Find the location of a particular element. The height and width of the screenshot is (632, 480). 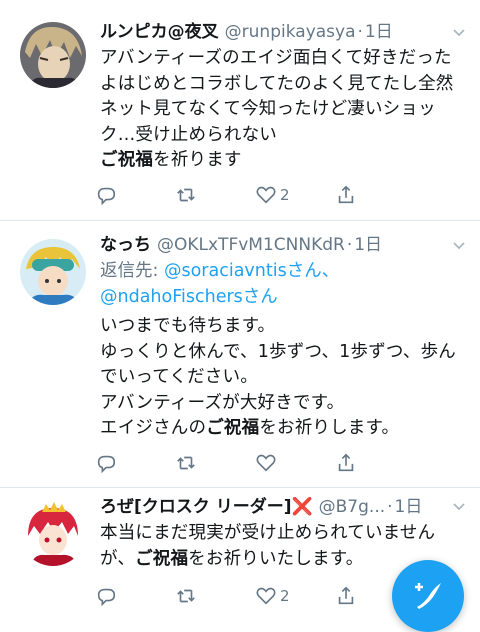

tweet-header: ろぜ[クロスク リーダー] ❌ @B7g... · 1日 is located at coordinates (284, 507).